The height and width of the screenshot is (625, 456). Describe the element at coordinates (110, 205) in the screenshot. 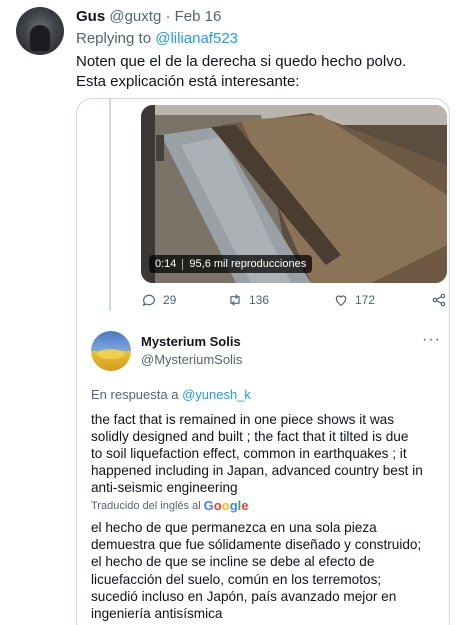

I see `thread-line` at that location.